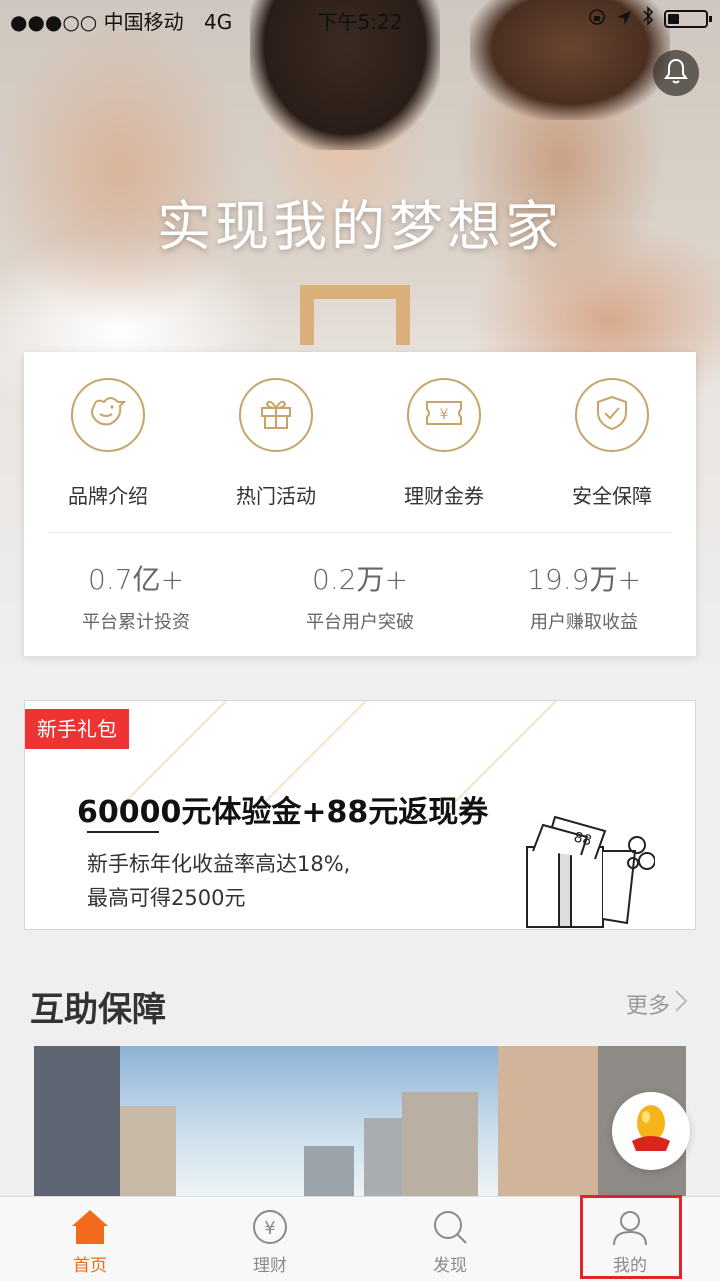 The width and height of the screenshot is (720, 1281). What do you see at coordinates (647, 1006) in the screenshot?
I see `more-label: 更多` at bounding box center [647, 1006].